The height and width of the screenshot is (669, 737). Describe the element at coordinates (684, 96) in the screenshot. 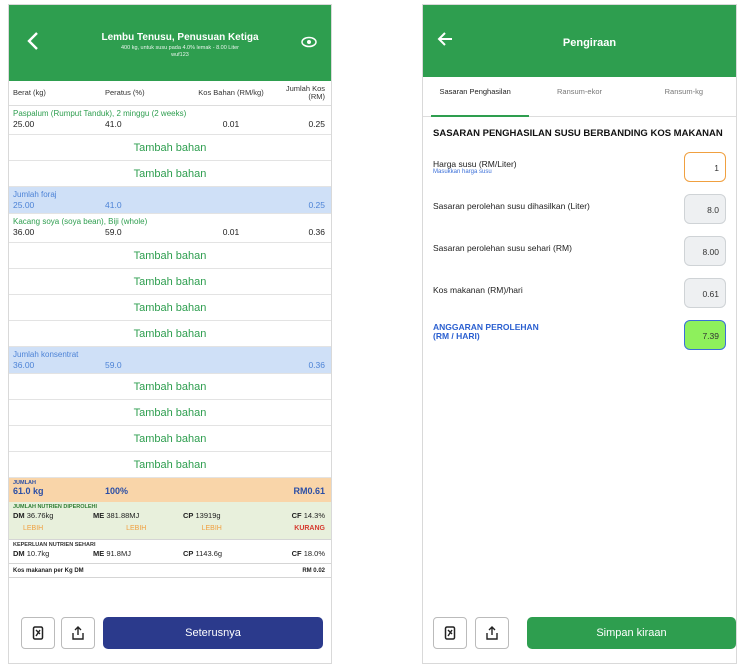

I see `tab-ransum-kg: Ransum-kg` at that location.